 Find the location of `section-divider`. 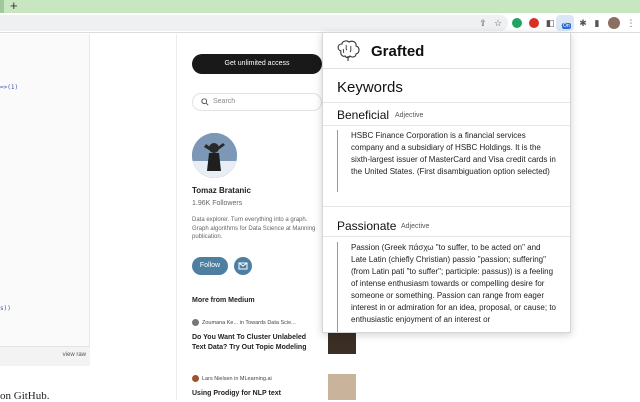

section-divider is located at coordinates (446, 102).